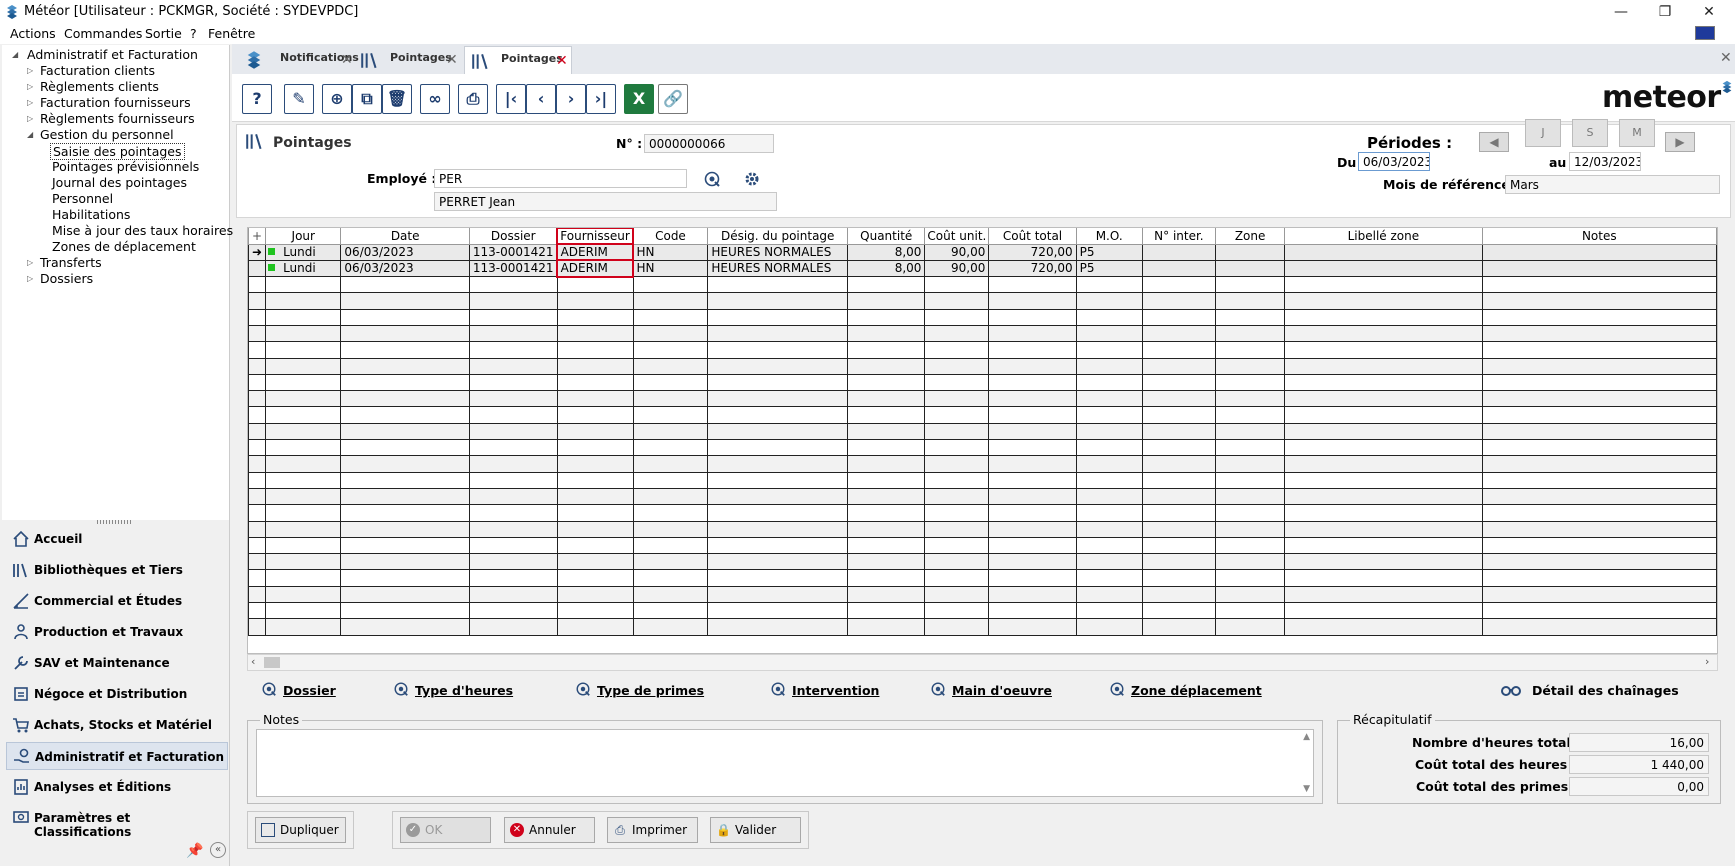 Image resolution: width=1735 pixels, height=866 pixels. What do you see at coordinates (595, 252) in the screenshot?
I see `table-cell: ADERIM` at bounding box center [595, 252].